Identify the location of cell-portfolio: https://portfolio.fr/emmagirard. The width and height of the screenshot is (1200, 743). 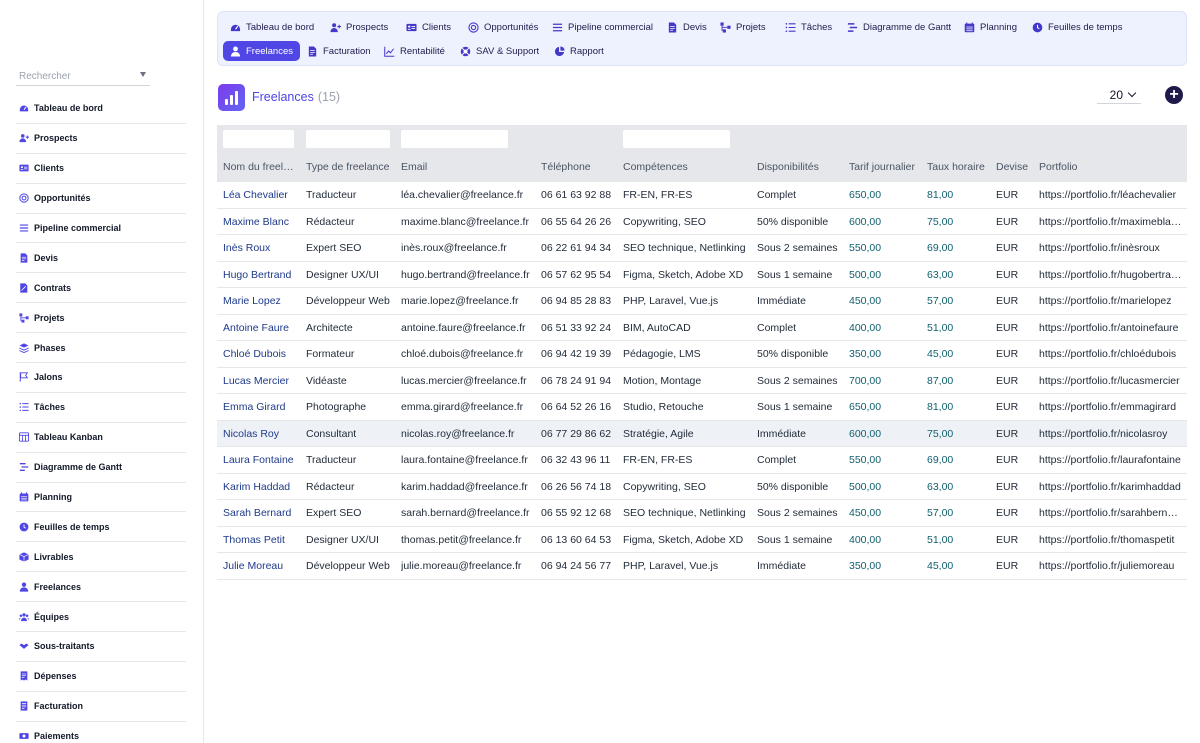
(1112, 407).